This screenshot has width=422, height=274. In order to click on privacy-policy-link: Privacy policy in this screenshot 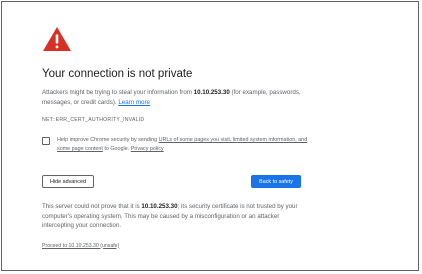, I will do `click(147, 149)`.